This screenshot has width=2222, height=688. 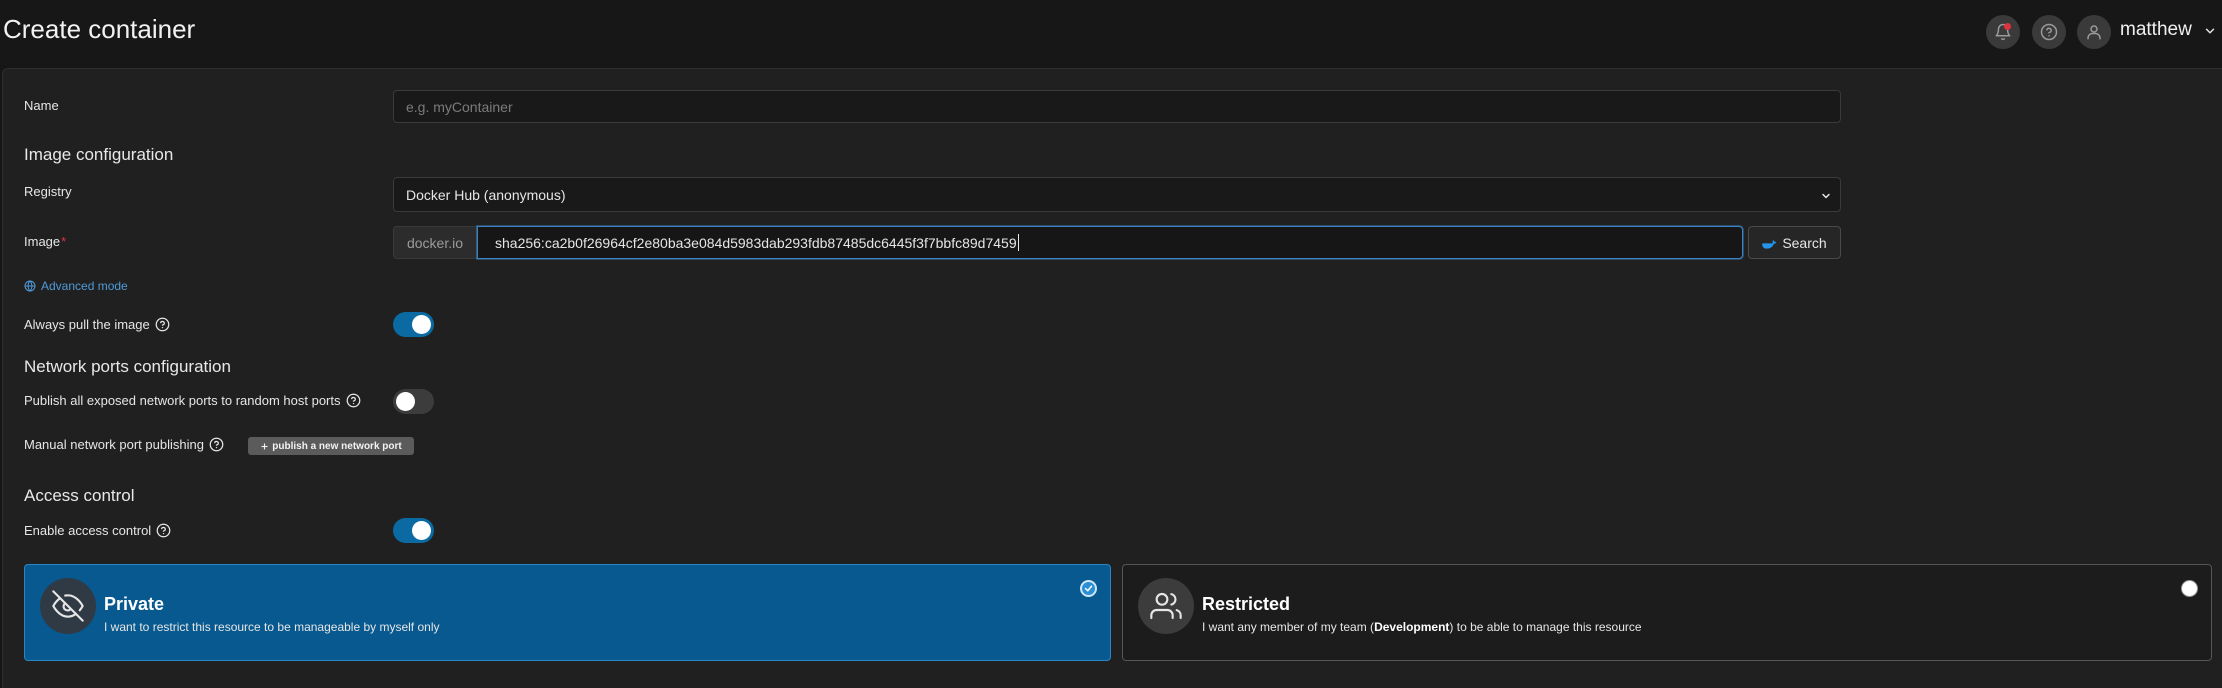 I want to click on name-input: e.g. myContainer, so click(x=1117, y=106).